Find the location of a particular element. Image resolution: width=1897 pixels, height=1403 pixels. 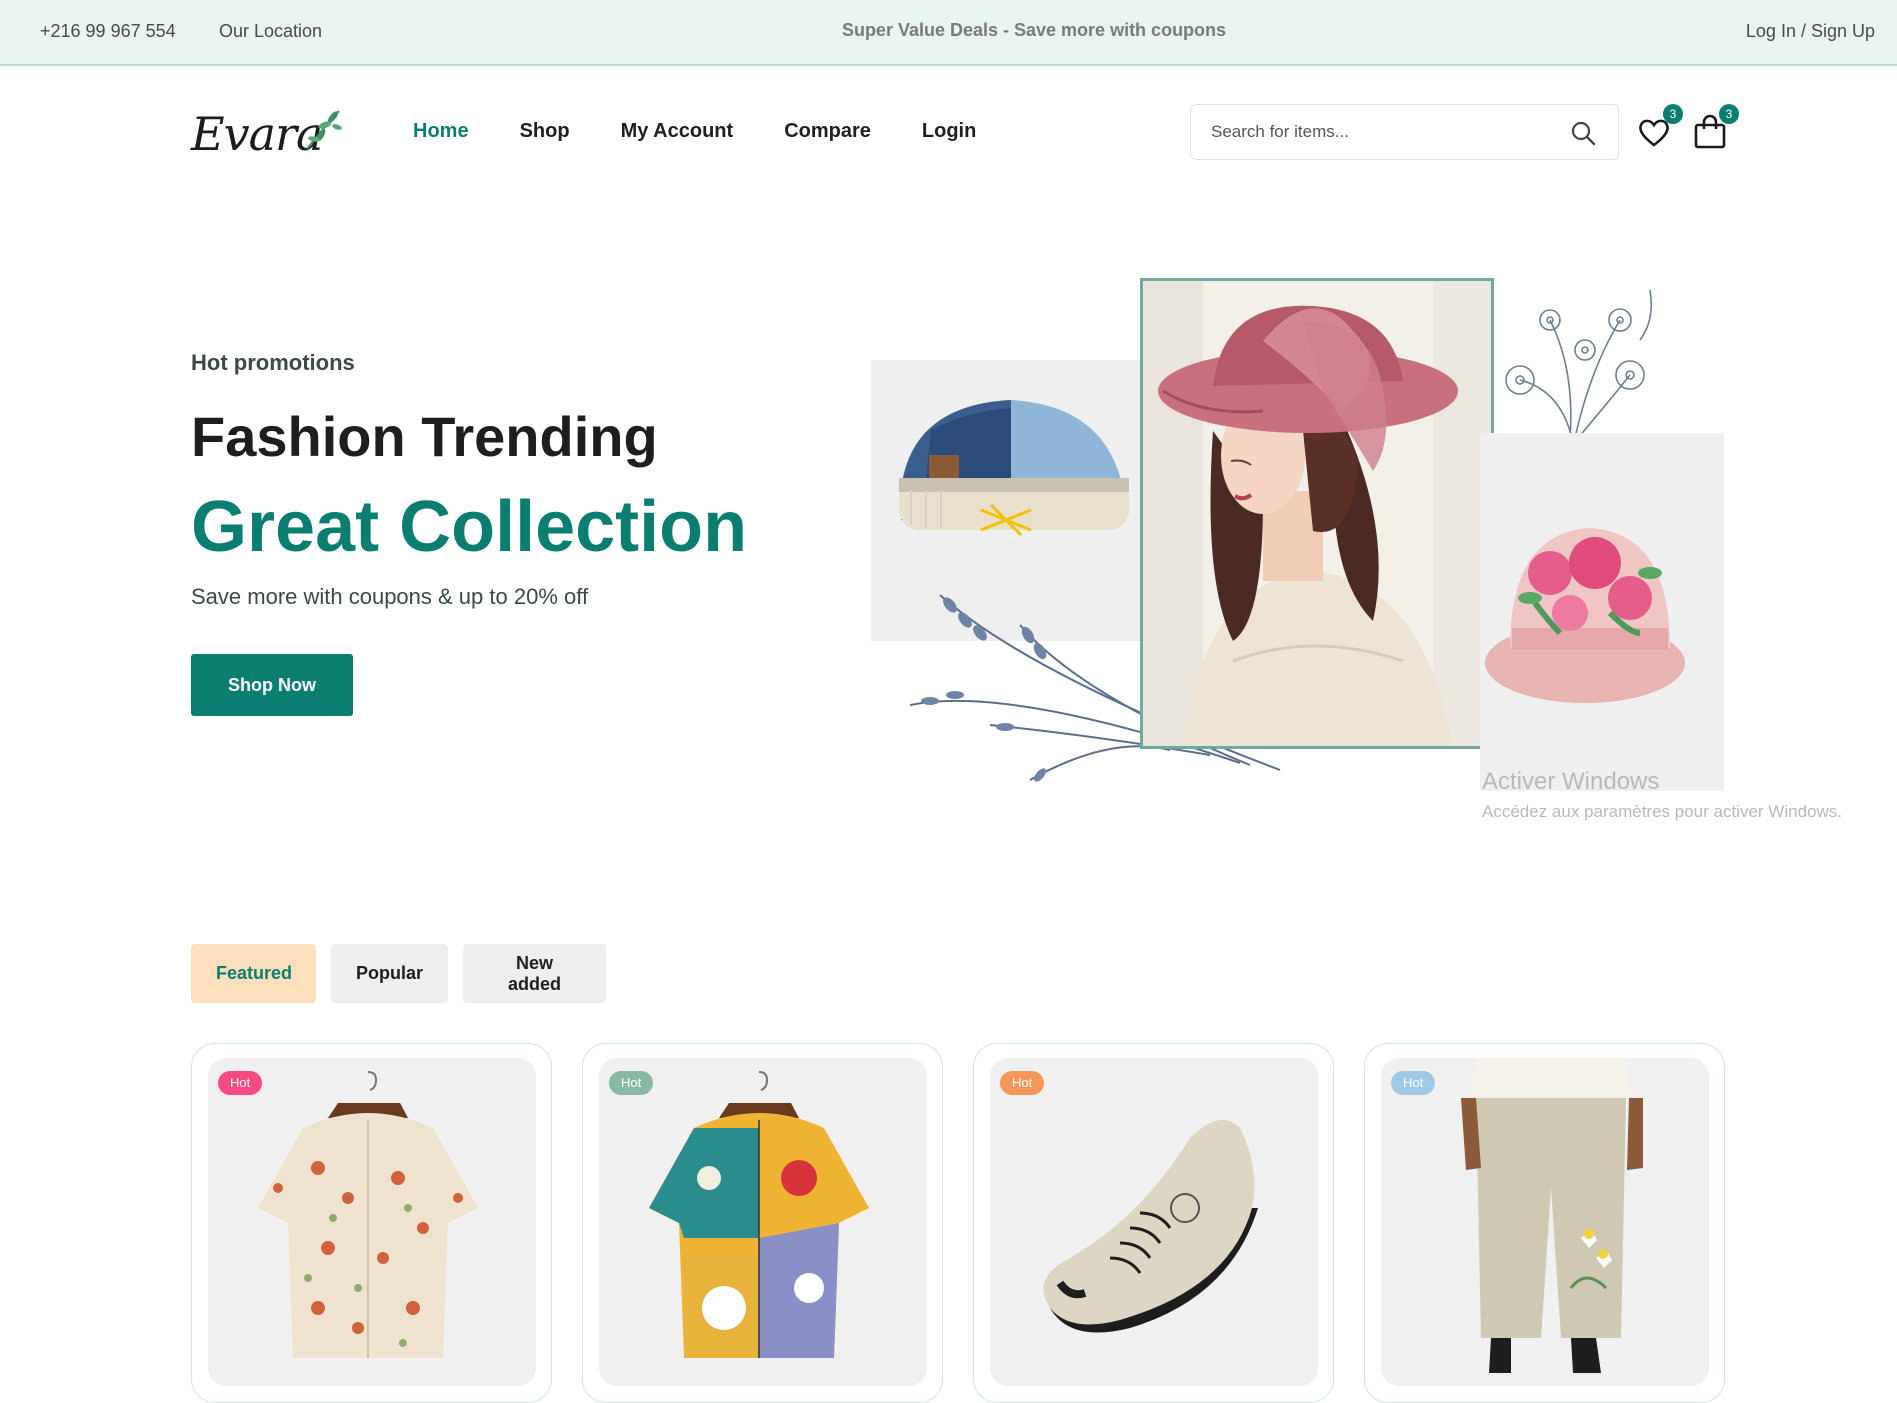

cart-count-badge: 3 is located at coordinates (1729, 114).